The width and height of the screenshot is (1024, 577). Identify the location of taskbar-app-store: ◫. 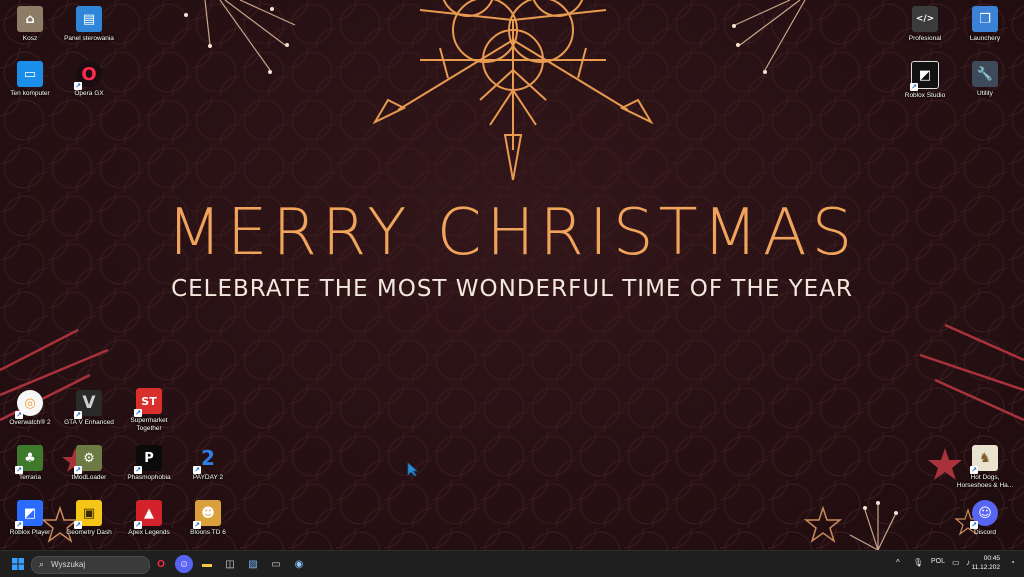
(230, 564).